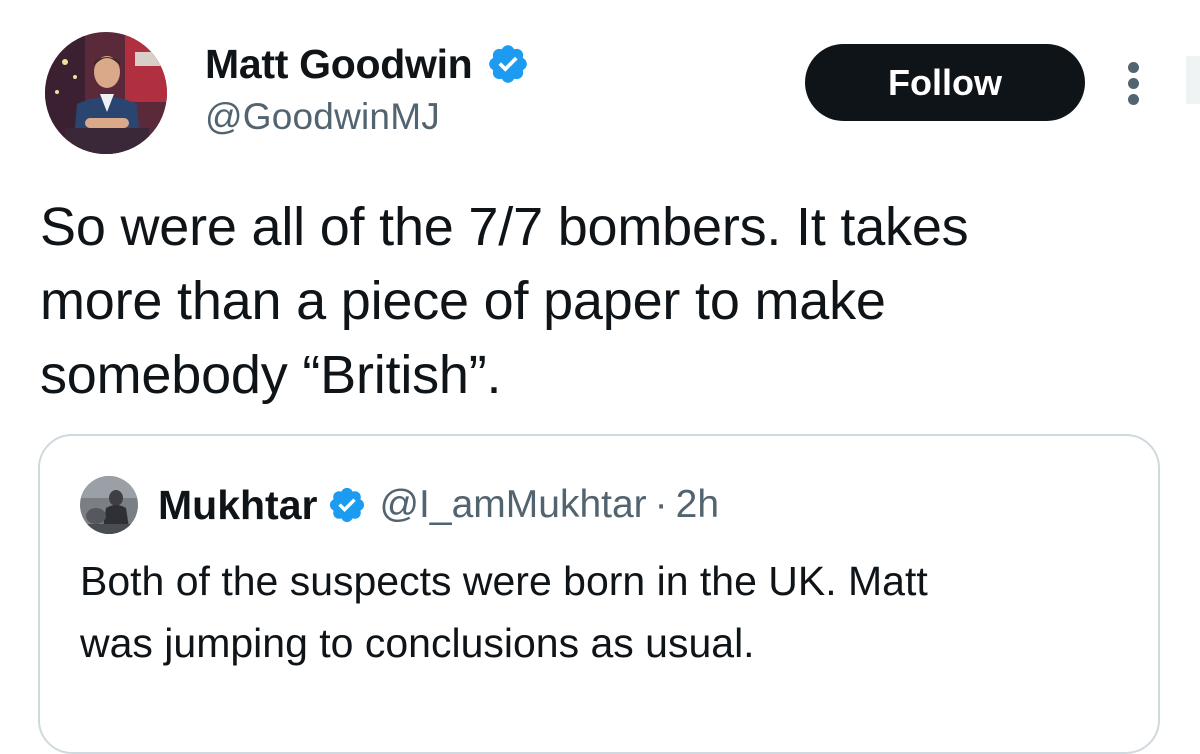  Describe the element at coordinates (237, 505) in the screenshot. I see `quoted-author-name: Mukhtar` at that location.